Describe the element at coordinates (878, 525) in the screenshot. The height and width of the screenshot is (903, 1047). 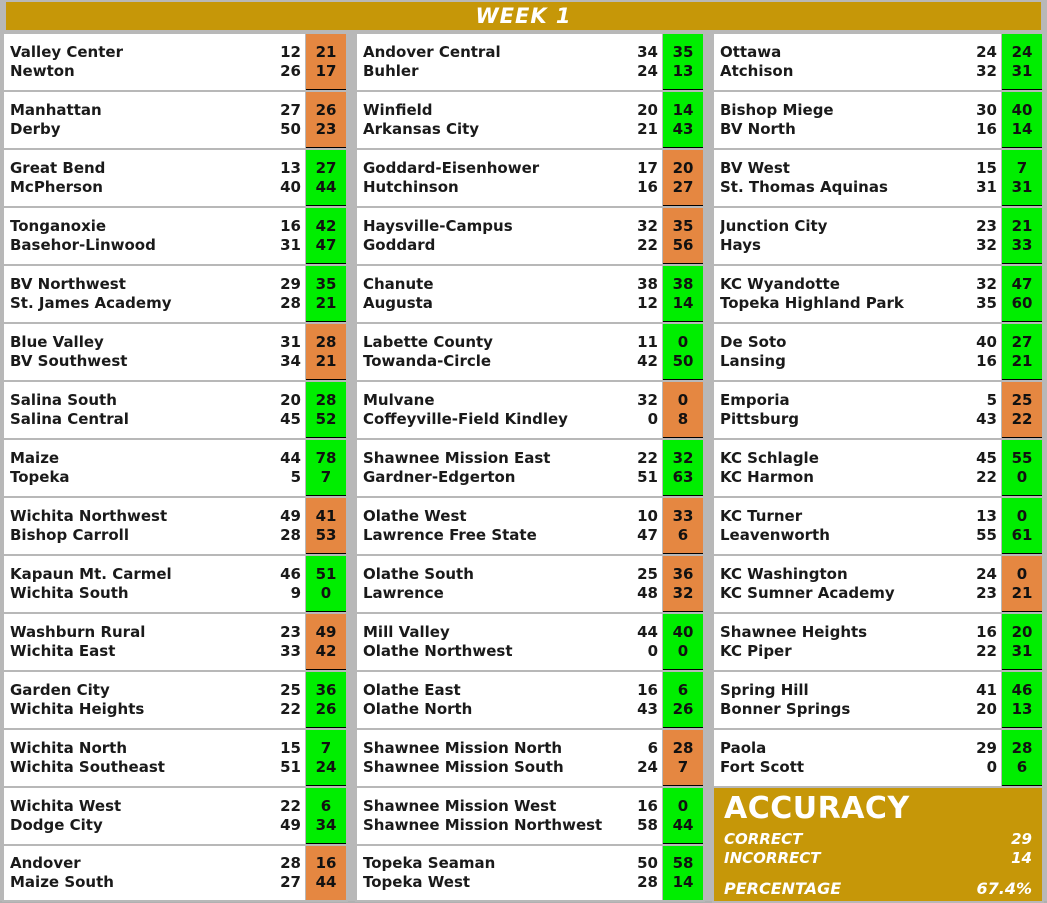
I see `game-row: KC Turner 13 Leavenworth 55 0 61` at that location.